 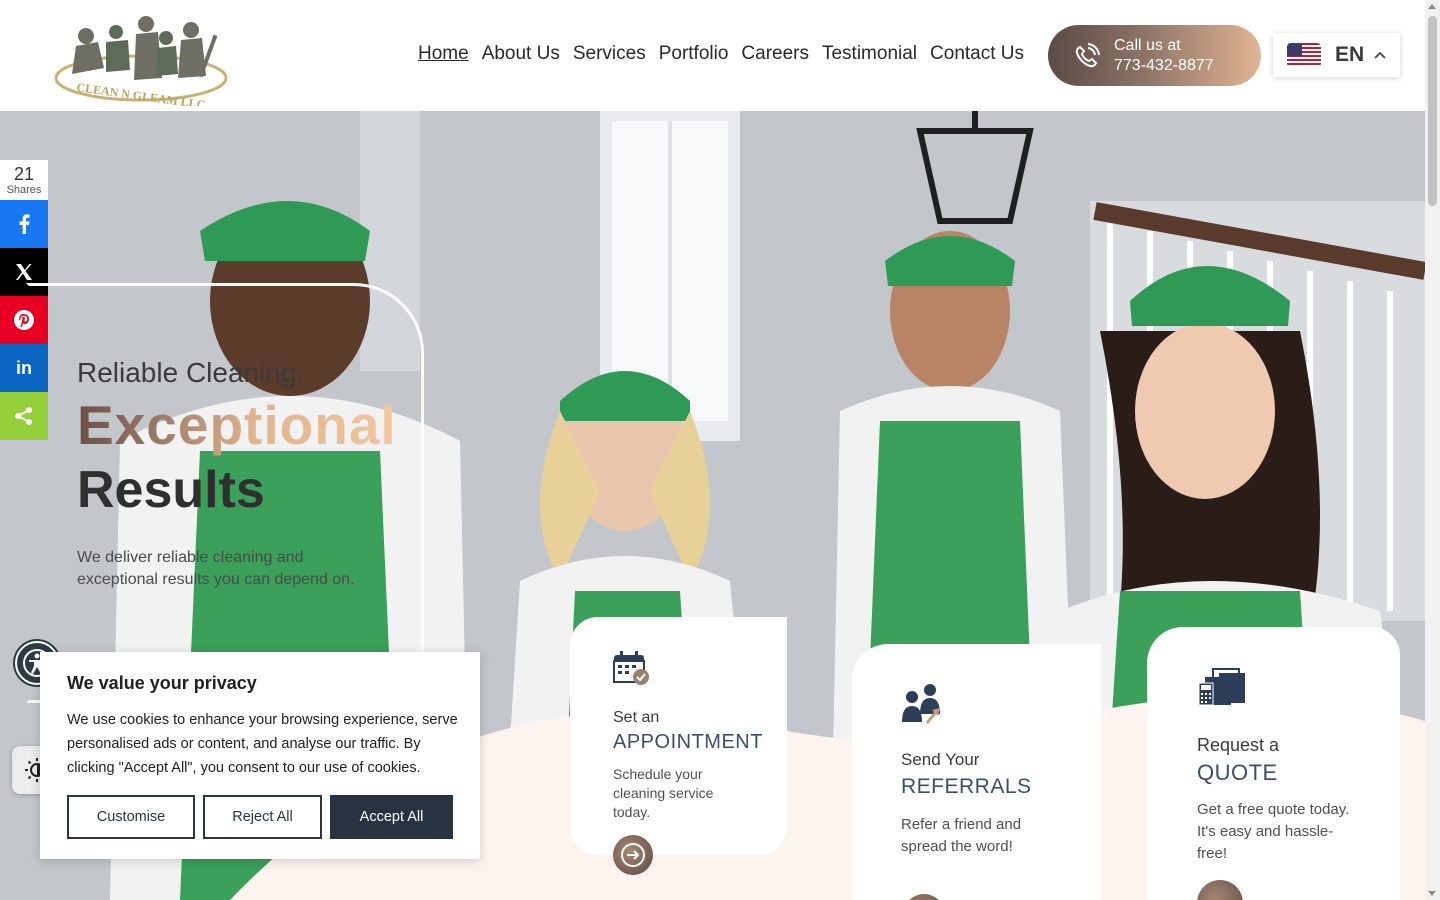 I want to click on scroll-up-arrow-icon, so click(x=1432, y=6).